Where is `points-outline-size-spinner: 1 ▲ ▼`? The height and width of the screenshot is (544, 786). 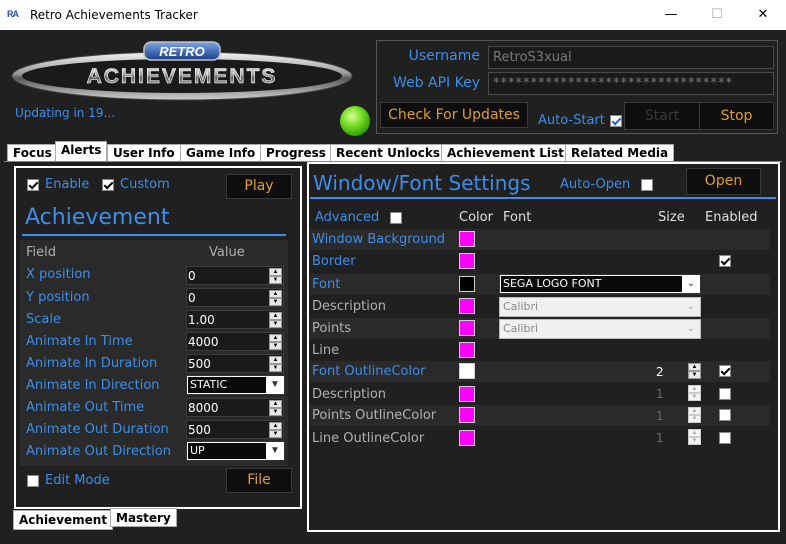 points-outline-size-spinner: 1 ▲ ▼ is located at coordinates (678, 416).